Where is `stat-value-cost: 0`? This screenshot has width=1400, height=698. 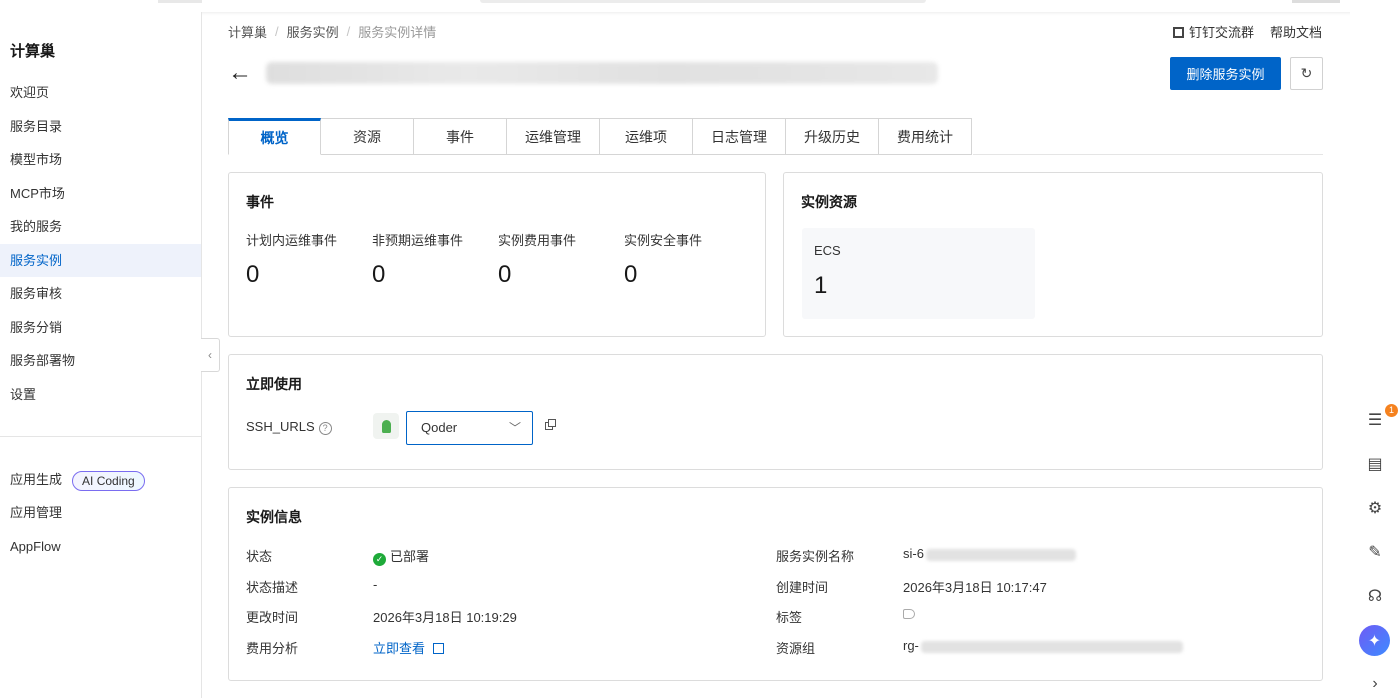 stat-value-cost: 0 is located at coordinates (504, 275).